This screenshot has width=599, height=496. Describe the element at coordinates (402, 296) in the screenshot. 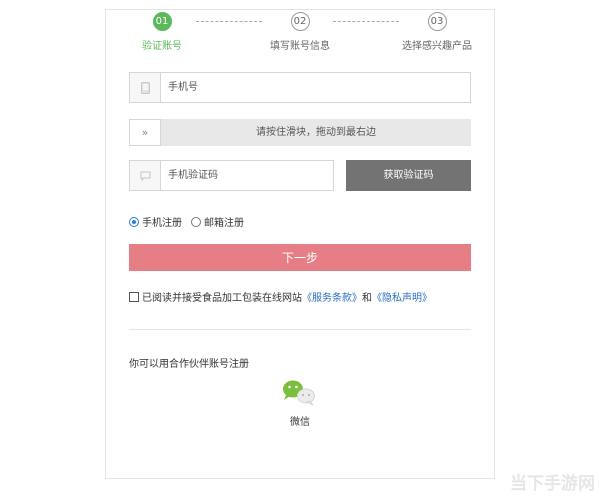

I see `privacy-link: 《隐私声明》` at that location.